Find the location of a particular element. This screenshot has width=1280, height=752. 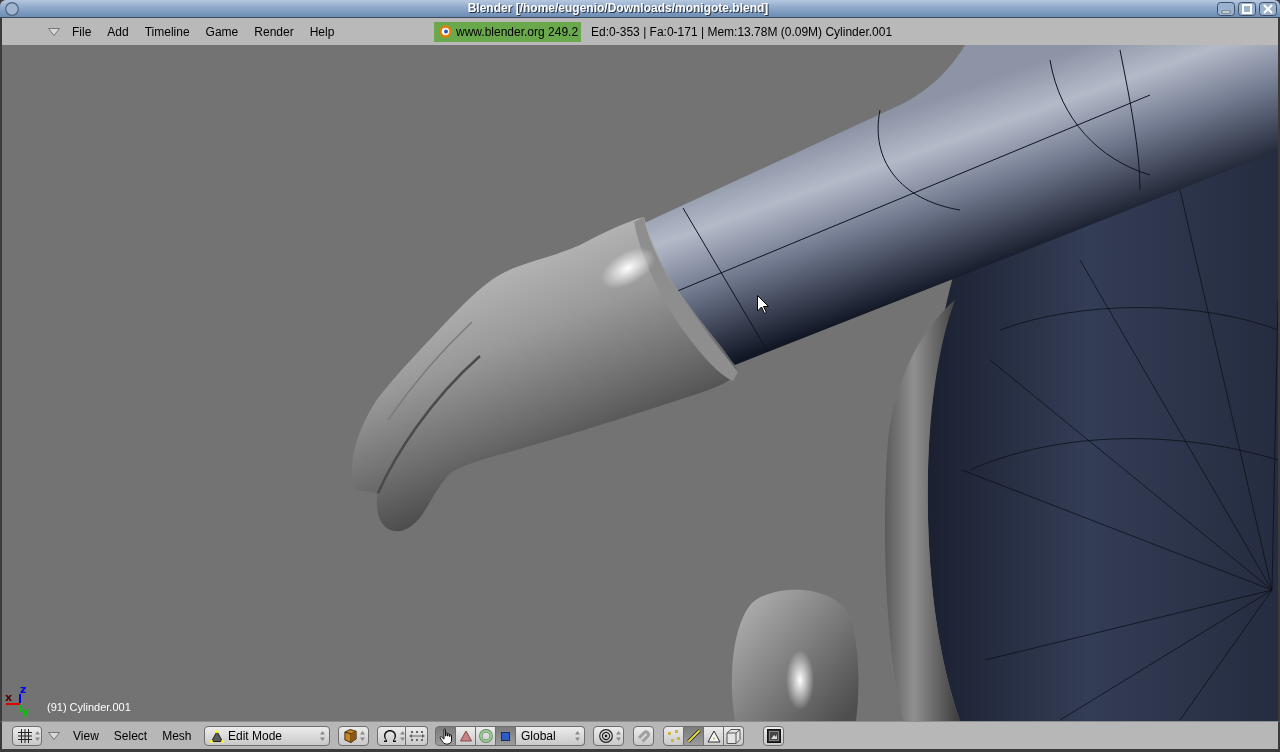

menu-item: Game is located at coordinates (222, 31).